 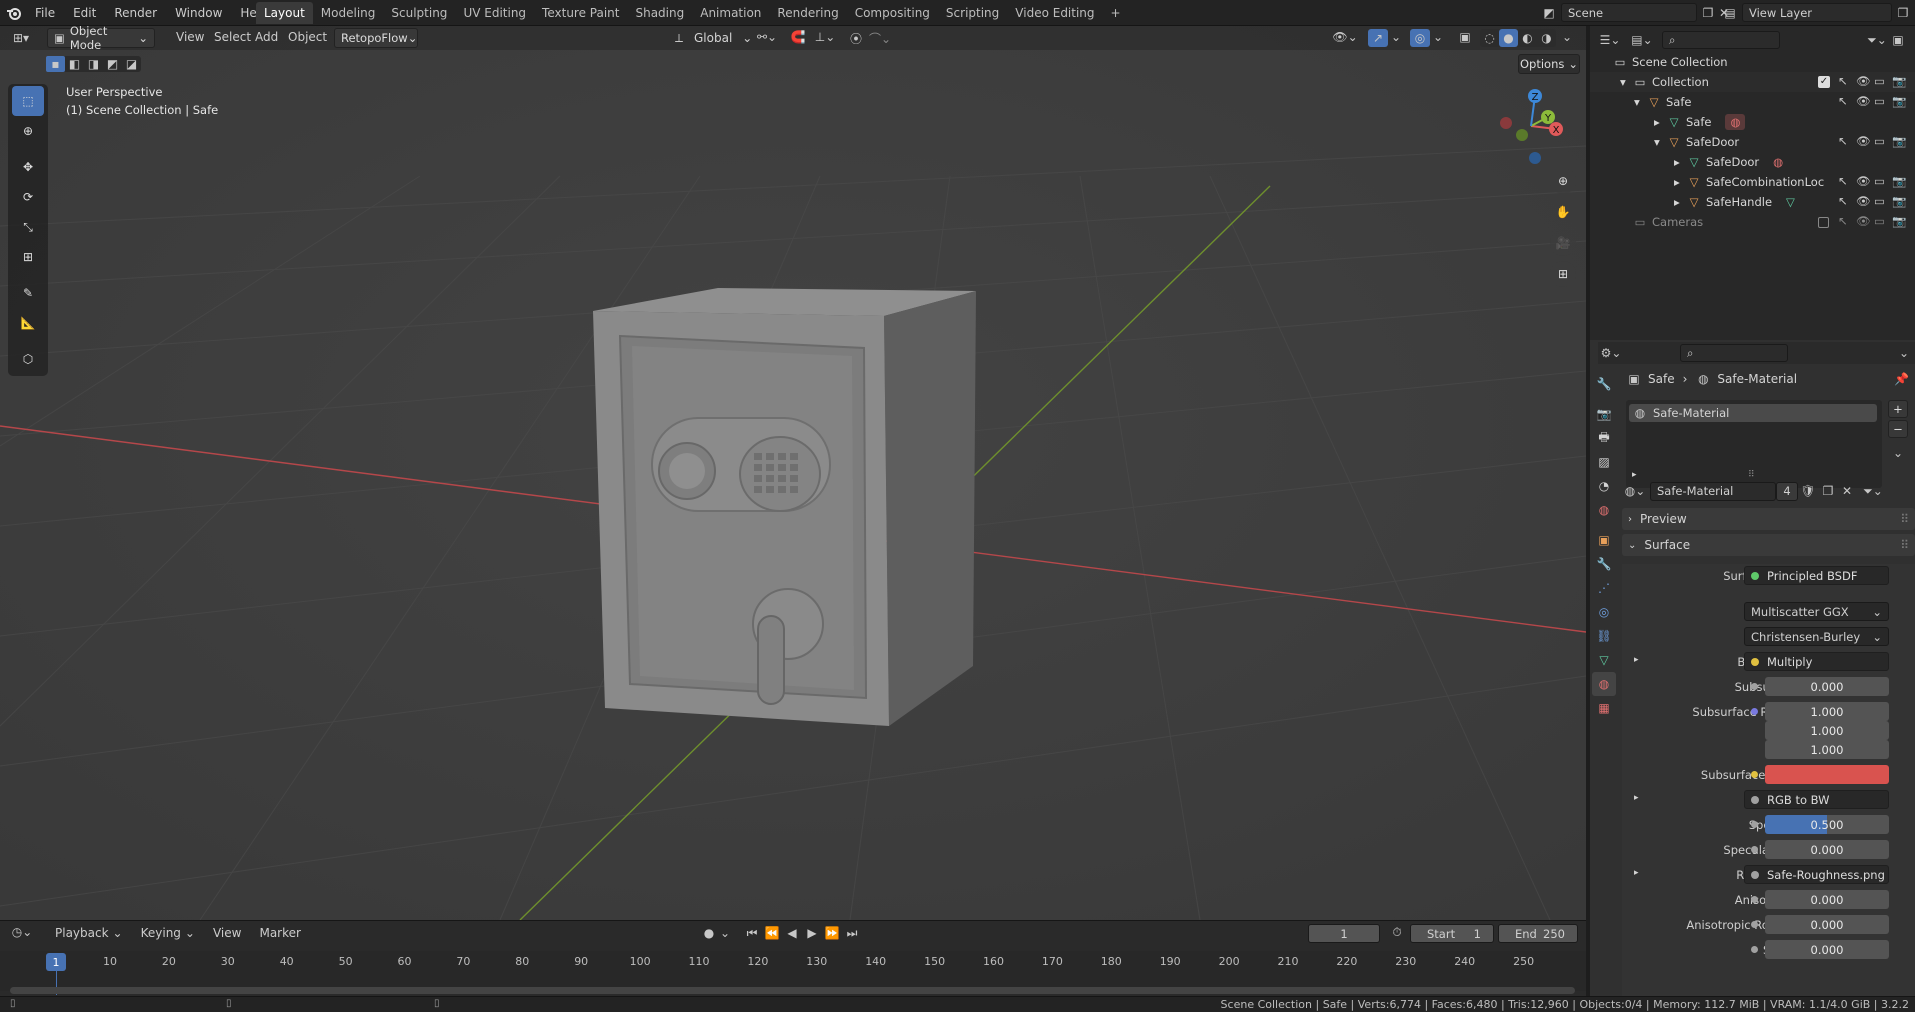 I want to click on duplicate-icon: ❐, so click(x=1828, y=491).